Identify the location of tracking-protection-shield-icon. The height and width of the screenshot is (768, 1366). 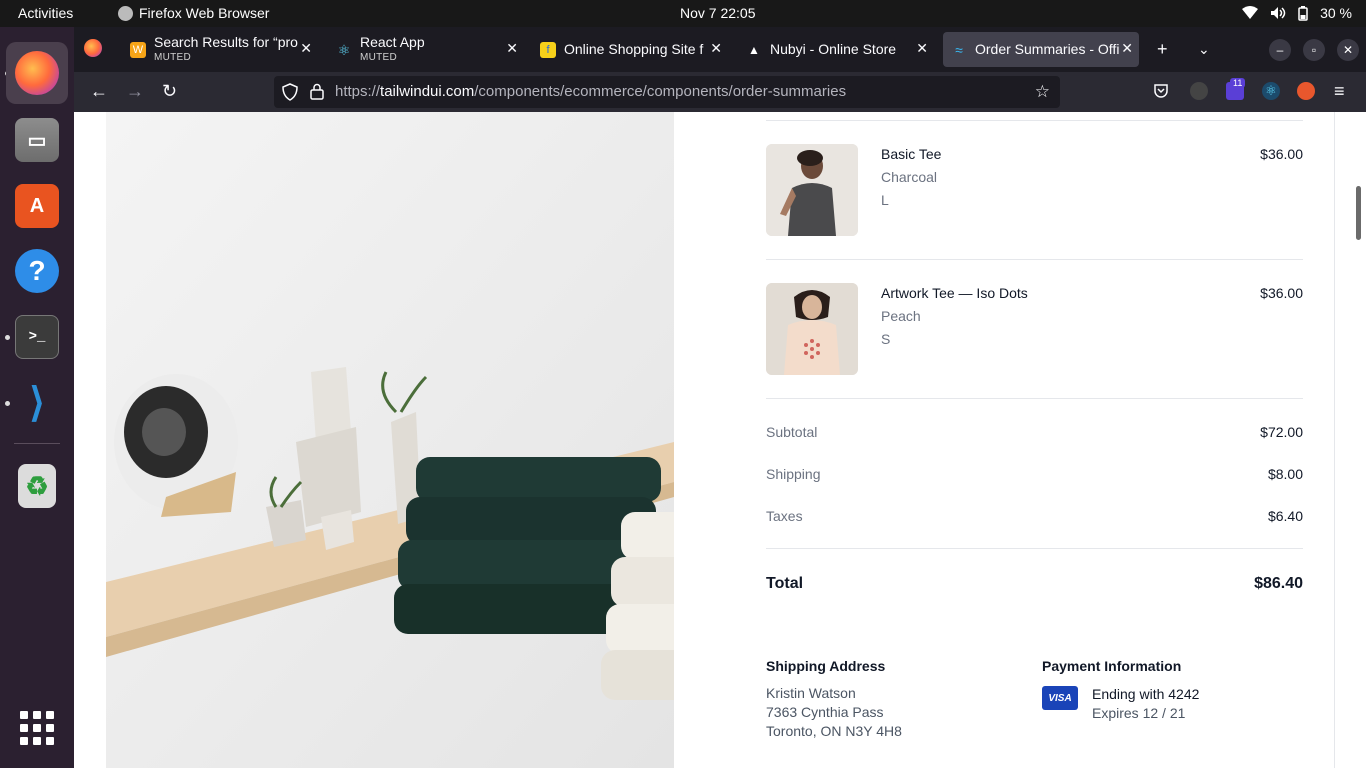
(290, 92).